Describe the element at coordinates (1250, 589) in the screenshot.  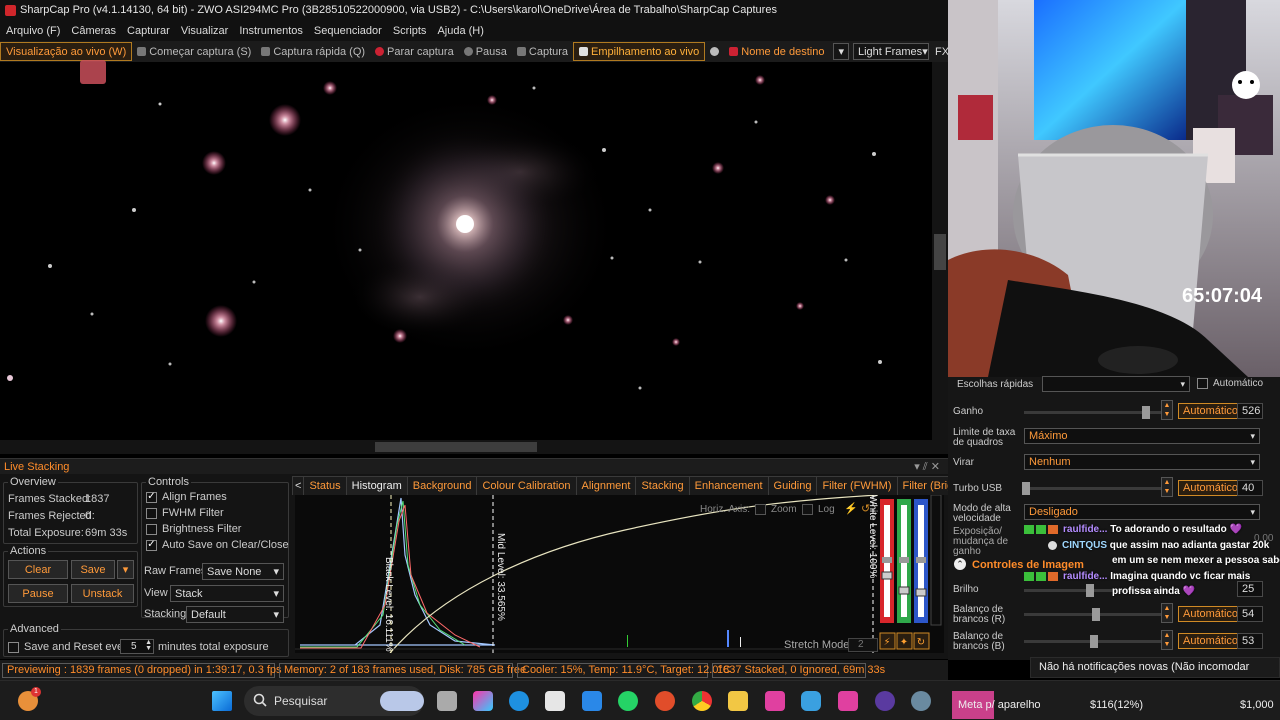
I see `brightness-value: 25` at that location.